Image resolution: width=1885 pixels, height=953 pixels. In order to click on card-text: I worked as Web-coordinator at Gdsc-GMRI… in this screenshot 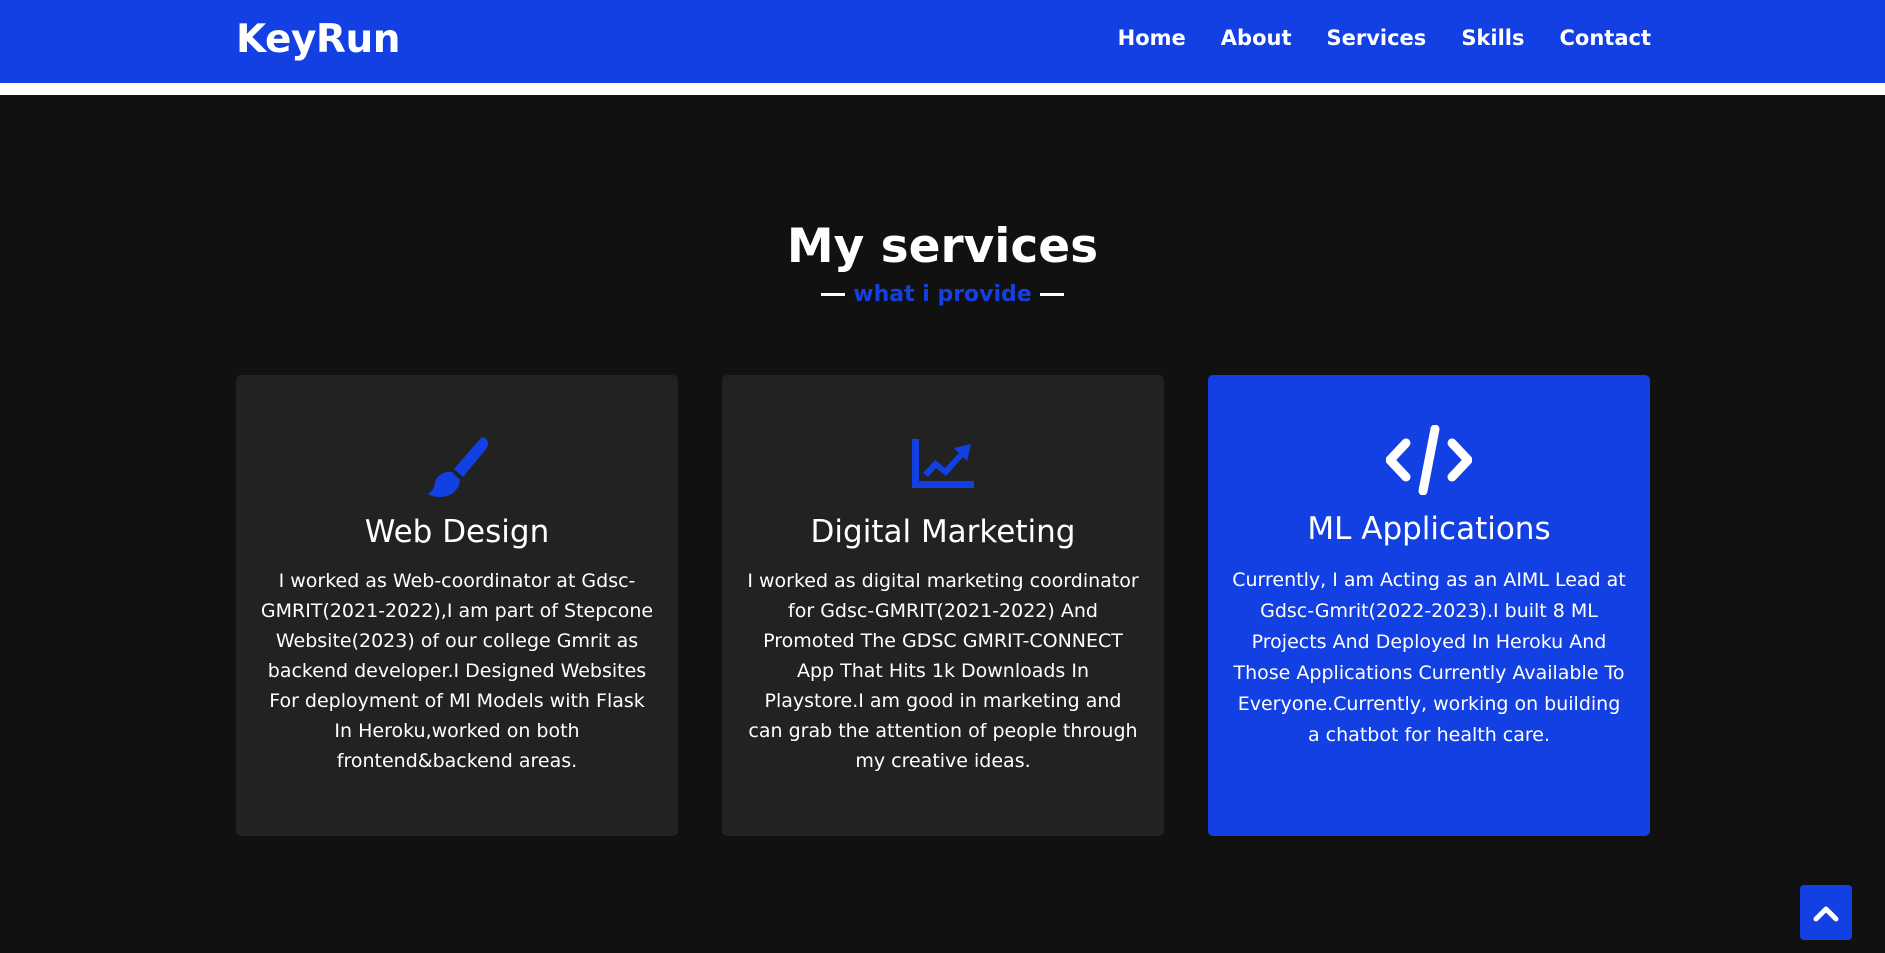, I will do `click(457, 671)`.